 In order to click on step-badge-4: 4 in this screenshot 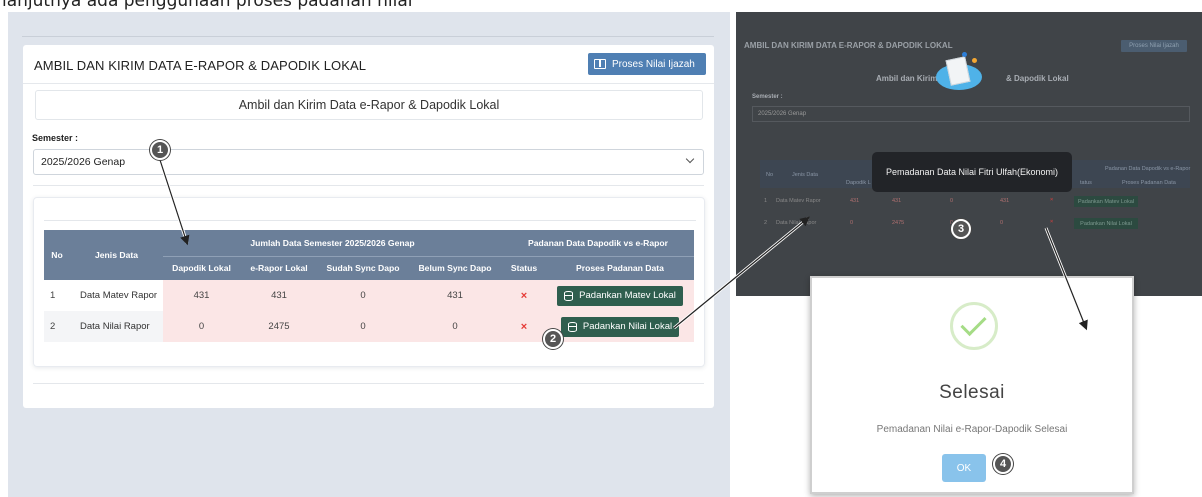, I will do `click(1003, 464)`.